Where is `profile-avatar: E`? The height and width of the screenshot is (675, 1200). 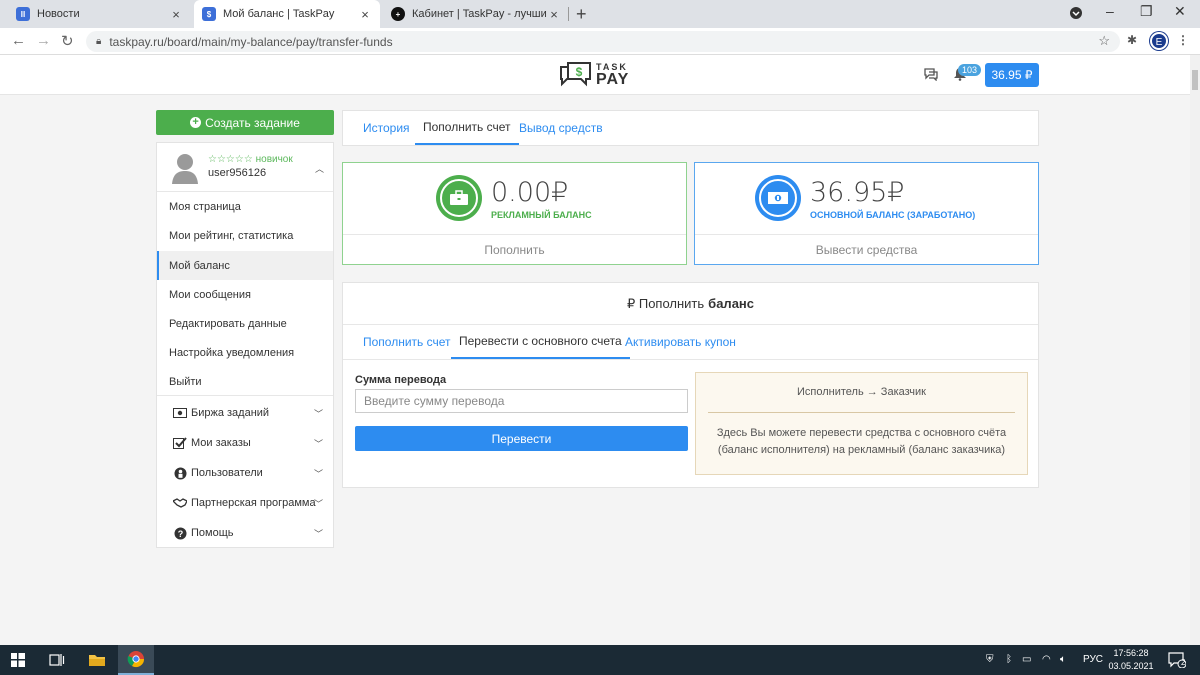 profile-avatar: E is located at coordinates (1159, 41).